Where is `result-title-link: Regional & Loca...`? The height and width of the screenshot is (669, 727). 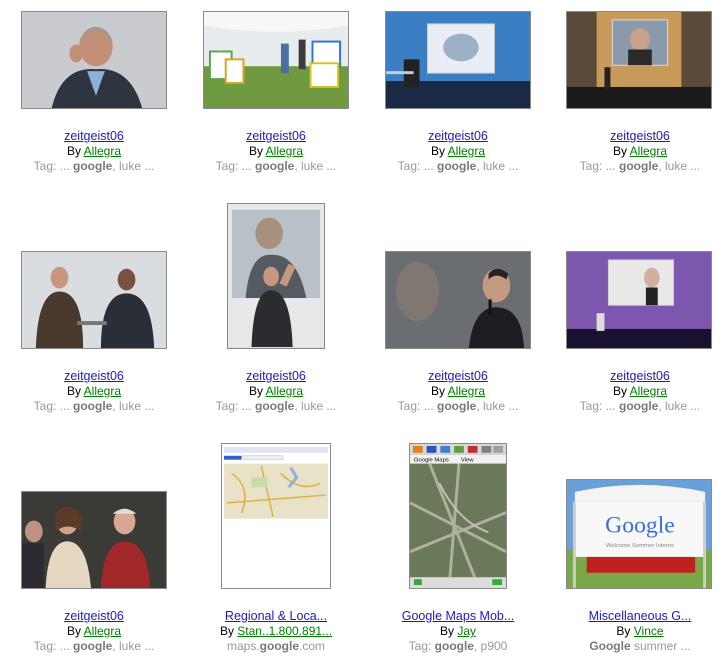
result-title-link: Regional & Loca... is located at coordinates (276, 616).